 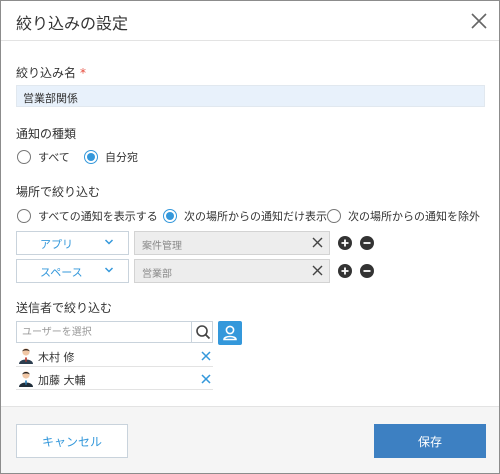 What do you see at coordinates (414, 216) in the screenshot?
I see `radio-exclude-from-label: 次の場所からの通知を除外` at bounding box center [414, 216].